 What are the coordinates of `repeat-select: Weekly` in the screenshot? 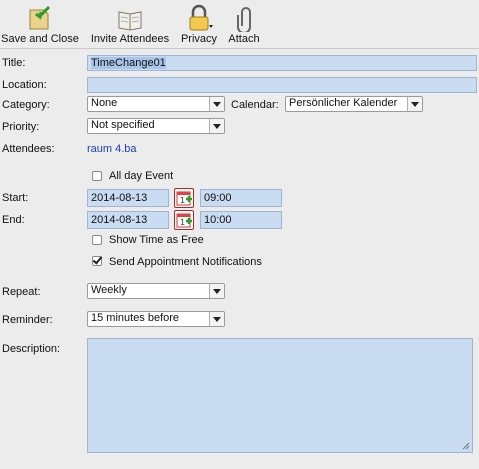 It's located at (156, 291).